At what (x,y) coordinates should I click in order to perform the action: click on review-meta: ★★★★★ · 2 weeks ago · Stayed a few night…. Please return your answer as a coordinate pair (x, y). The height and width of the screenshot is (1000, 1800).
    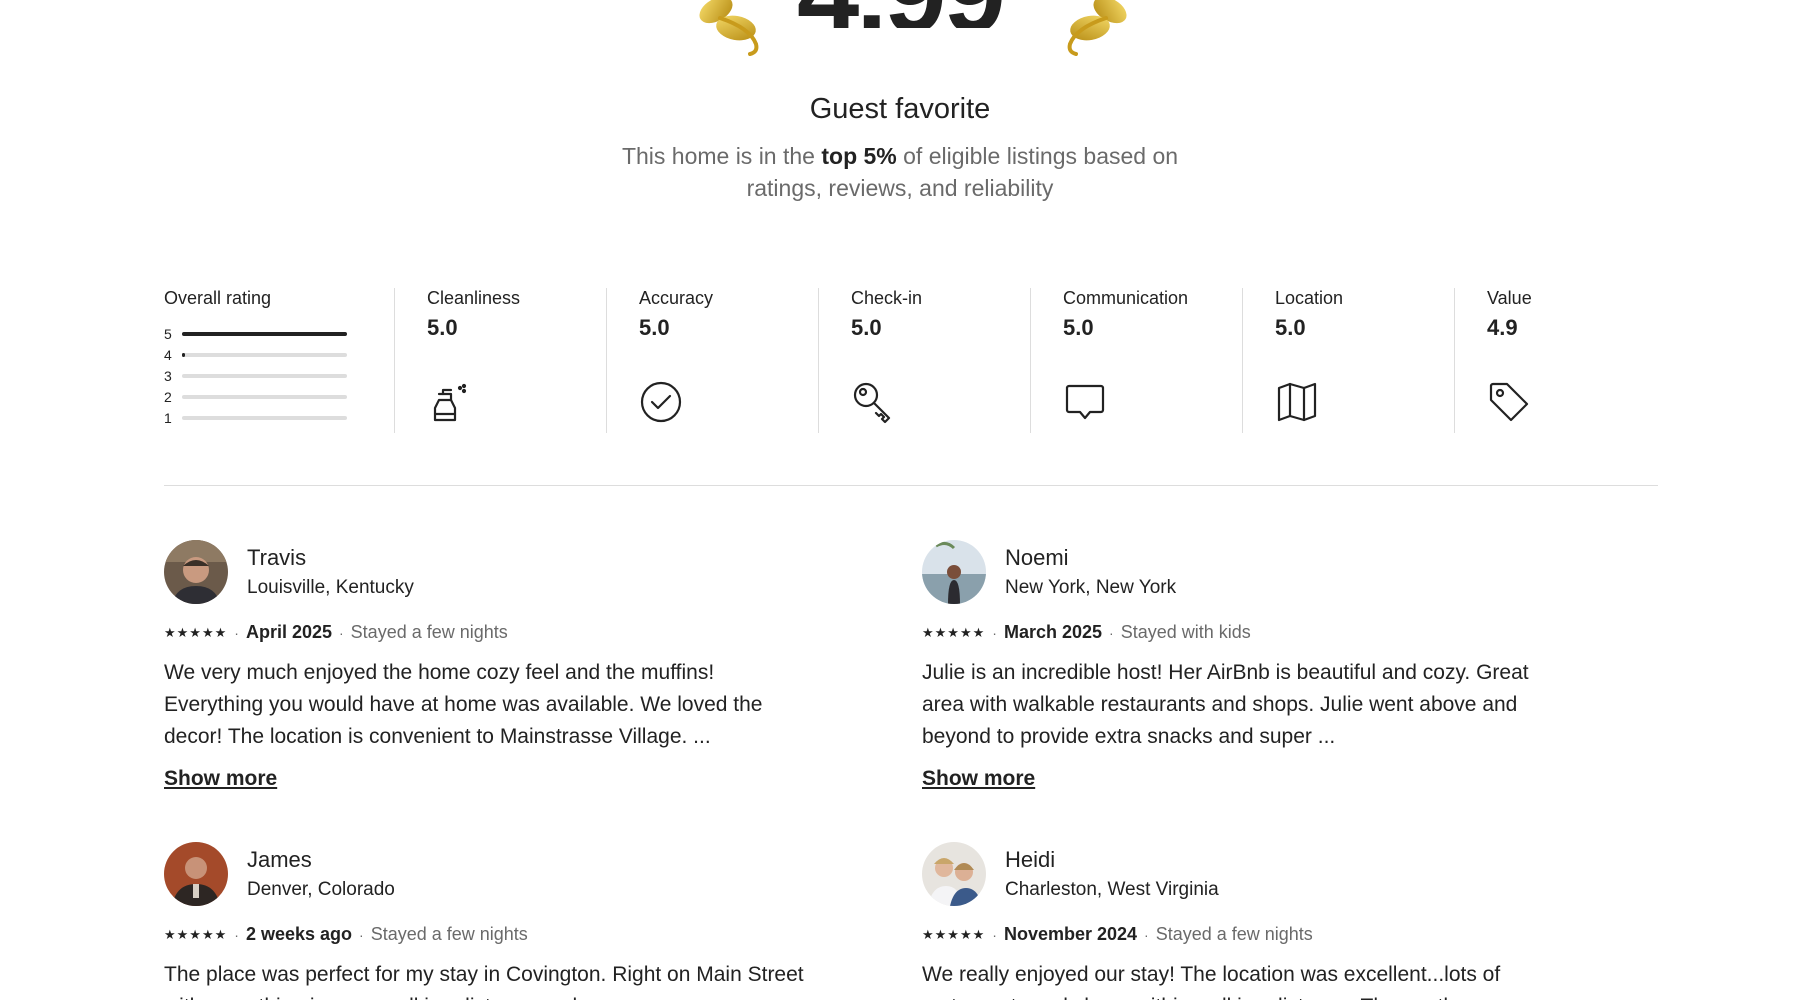
    Looking at the image, I should click on (484, 934).